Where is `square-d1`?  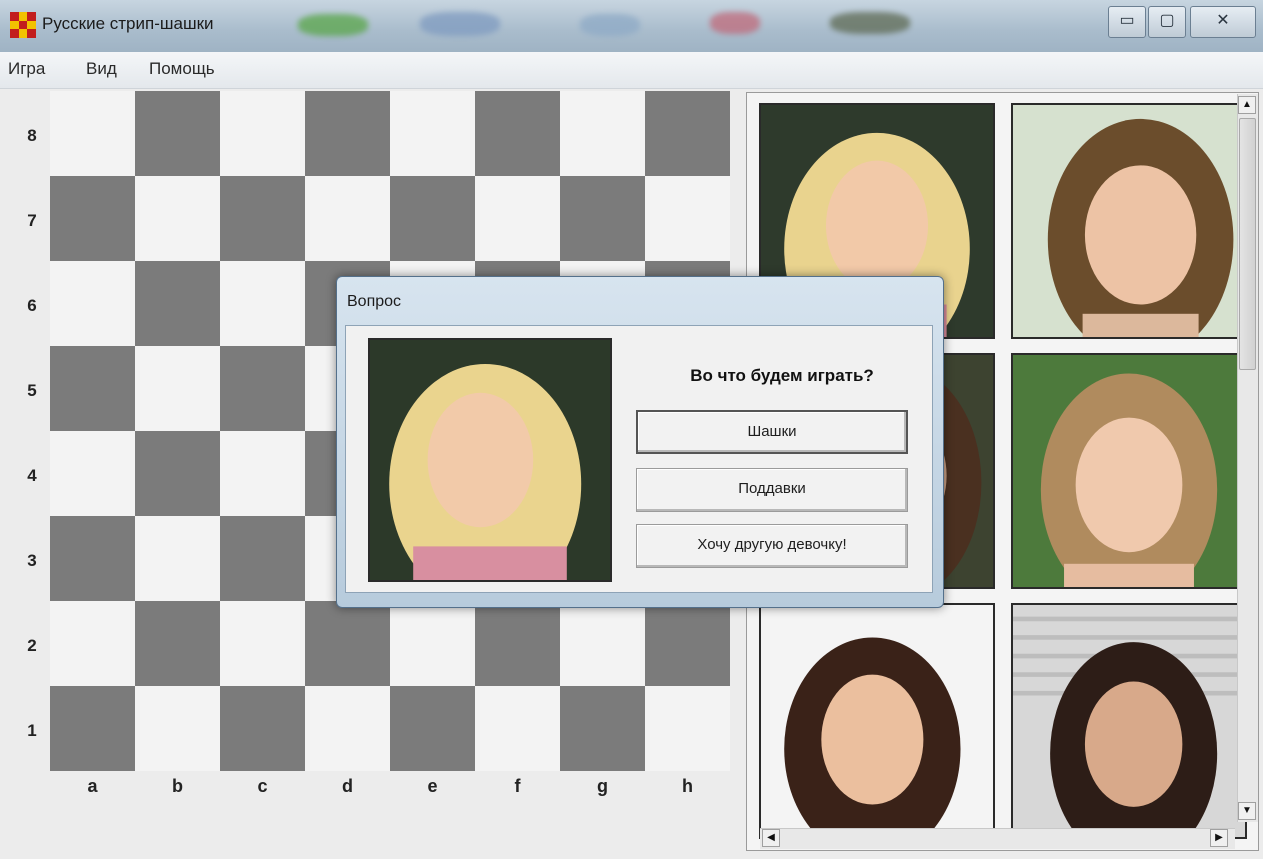
square-d1 is located at coordinates (347, 728).